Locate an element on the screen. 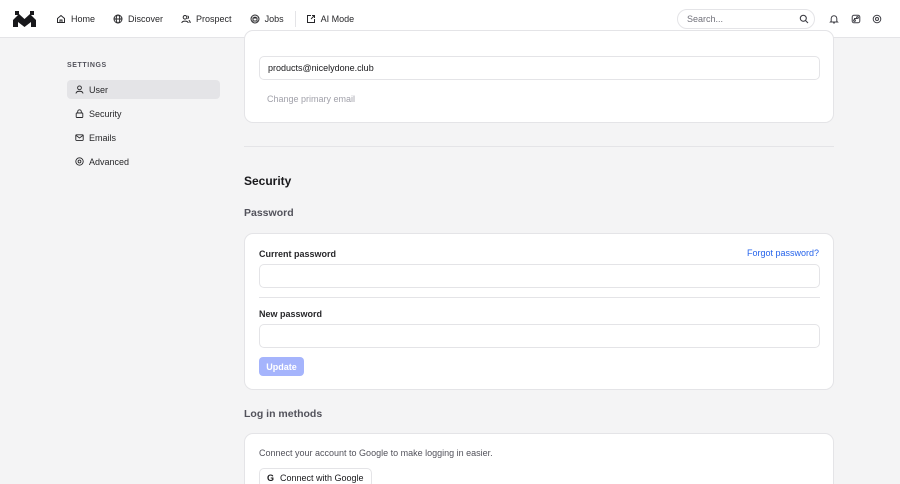 Image resolution: width=900 pixels, height=484 pixels. bell-icon is located at coordinates (834, 19).